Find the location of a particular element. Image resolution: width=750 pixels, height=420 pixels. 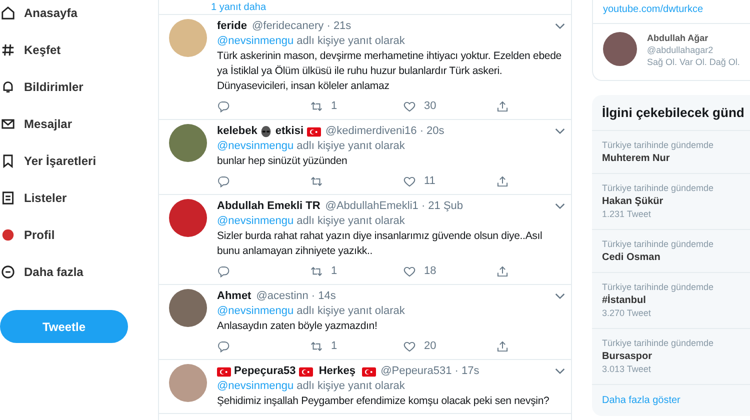

nav-item: Anasayfa is located at coordinates (79, 15).